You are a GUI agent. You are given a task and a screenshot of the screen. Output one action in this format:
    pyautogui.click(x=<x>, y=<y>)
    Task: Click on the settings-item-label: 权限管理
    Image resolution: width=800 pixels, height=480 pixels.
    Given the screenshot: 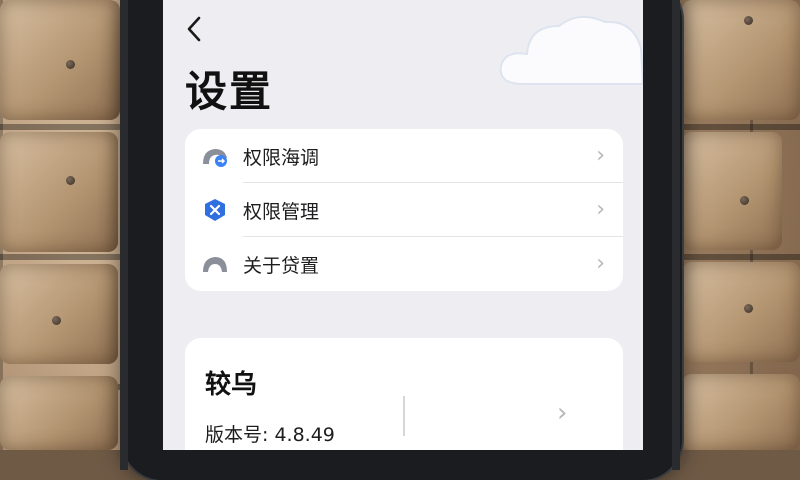 What is the action you would take?
    pyautogui.click(x=281, y=212)
    